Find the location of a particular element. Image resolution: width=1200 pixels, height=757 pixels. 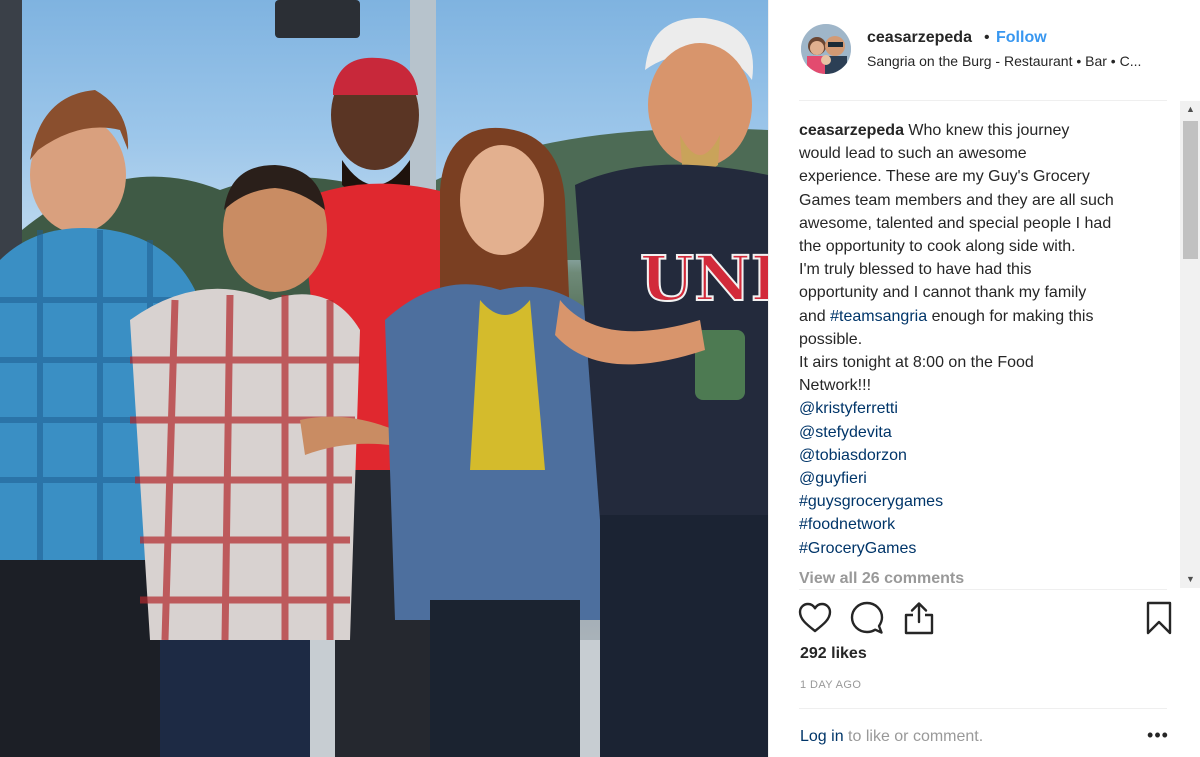

scroll-down-arrow-icon: ▼ is located at coordinates (1190, 579).